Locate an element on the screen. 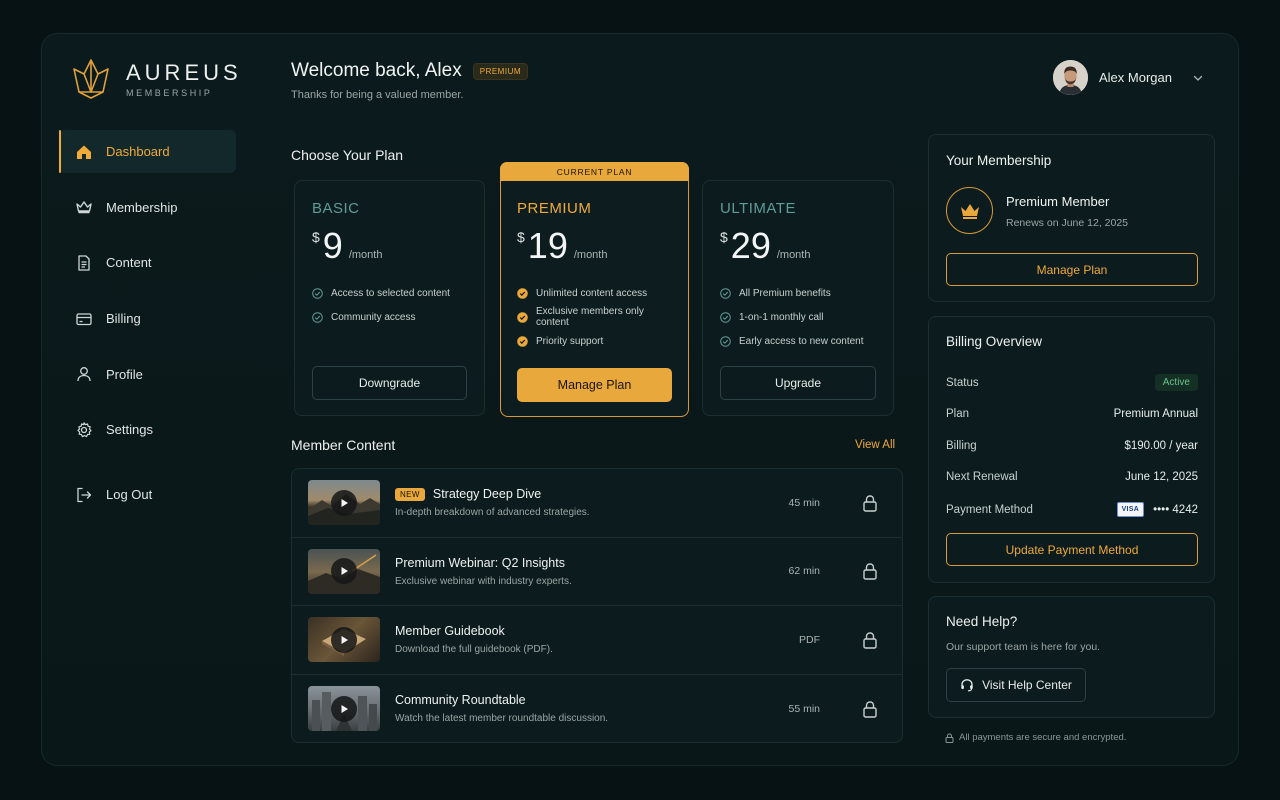 This screenshot has height=800, width=1280. feature-item: Community access is located at coordinates (389, 317).